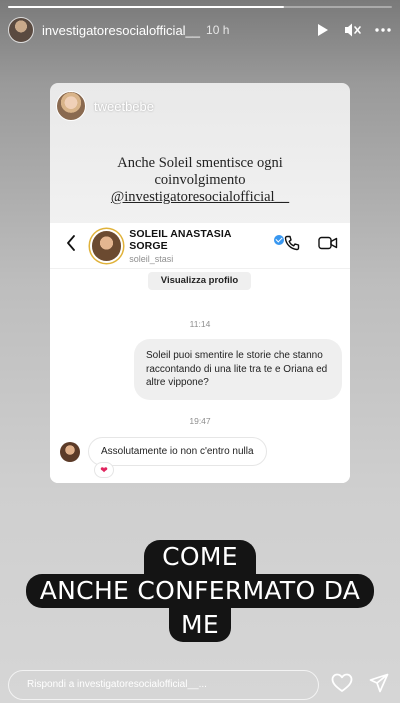 The height and width of the screenshot is (703, 400). I want to click on heart-reaction-icon: ❤, so click(104, 470).